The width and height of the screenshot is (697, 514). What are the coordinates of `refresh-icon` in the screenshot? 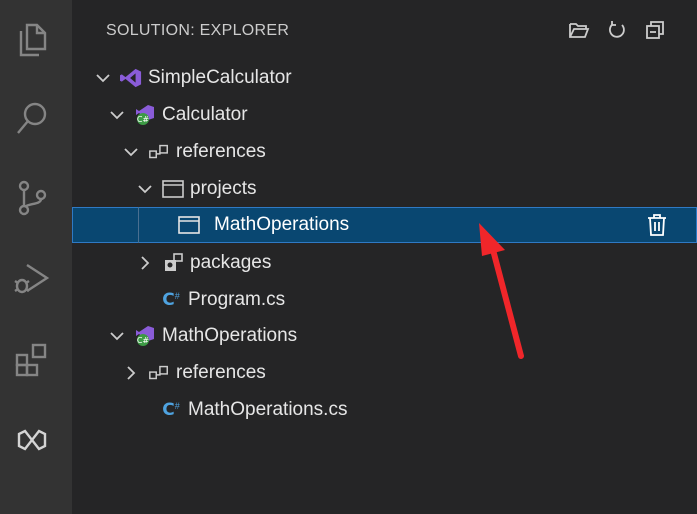 It's located at (617, 30).